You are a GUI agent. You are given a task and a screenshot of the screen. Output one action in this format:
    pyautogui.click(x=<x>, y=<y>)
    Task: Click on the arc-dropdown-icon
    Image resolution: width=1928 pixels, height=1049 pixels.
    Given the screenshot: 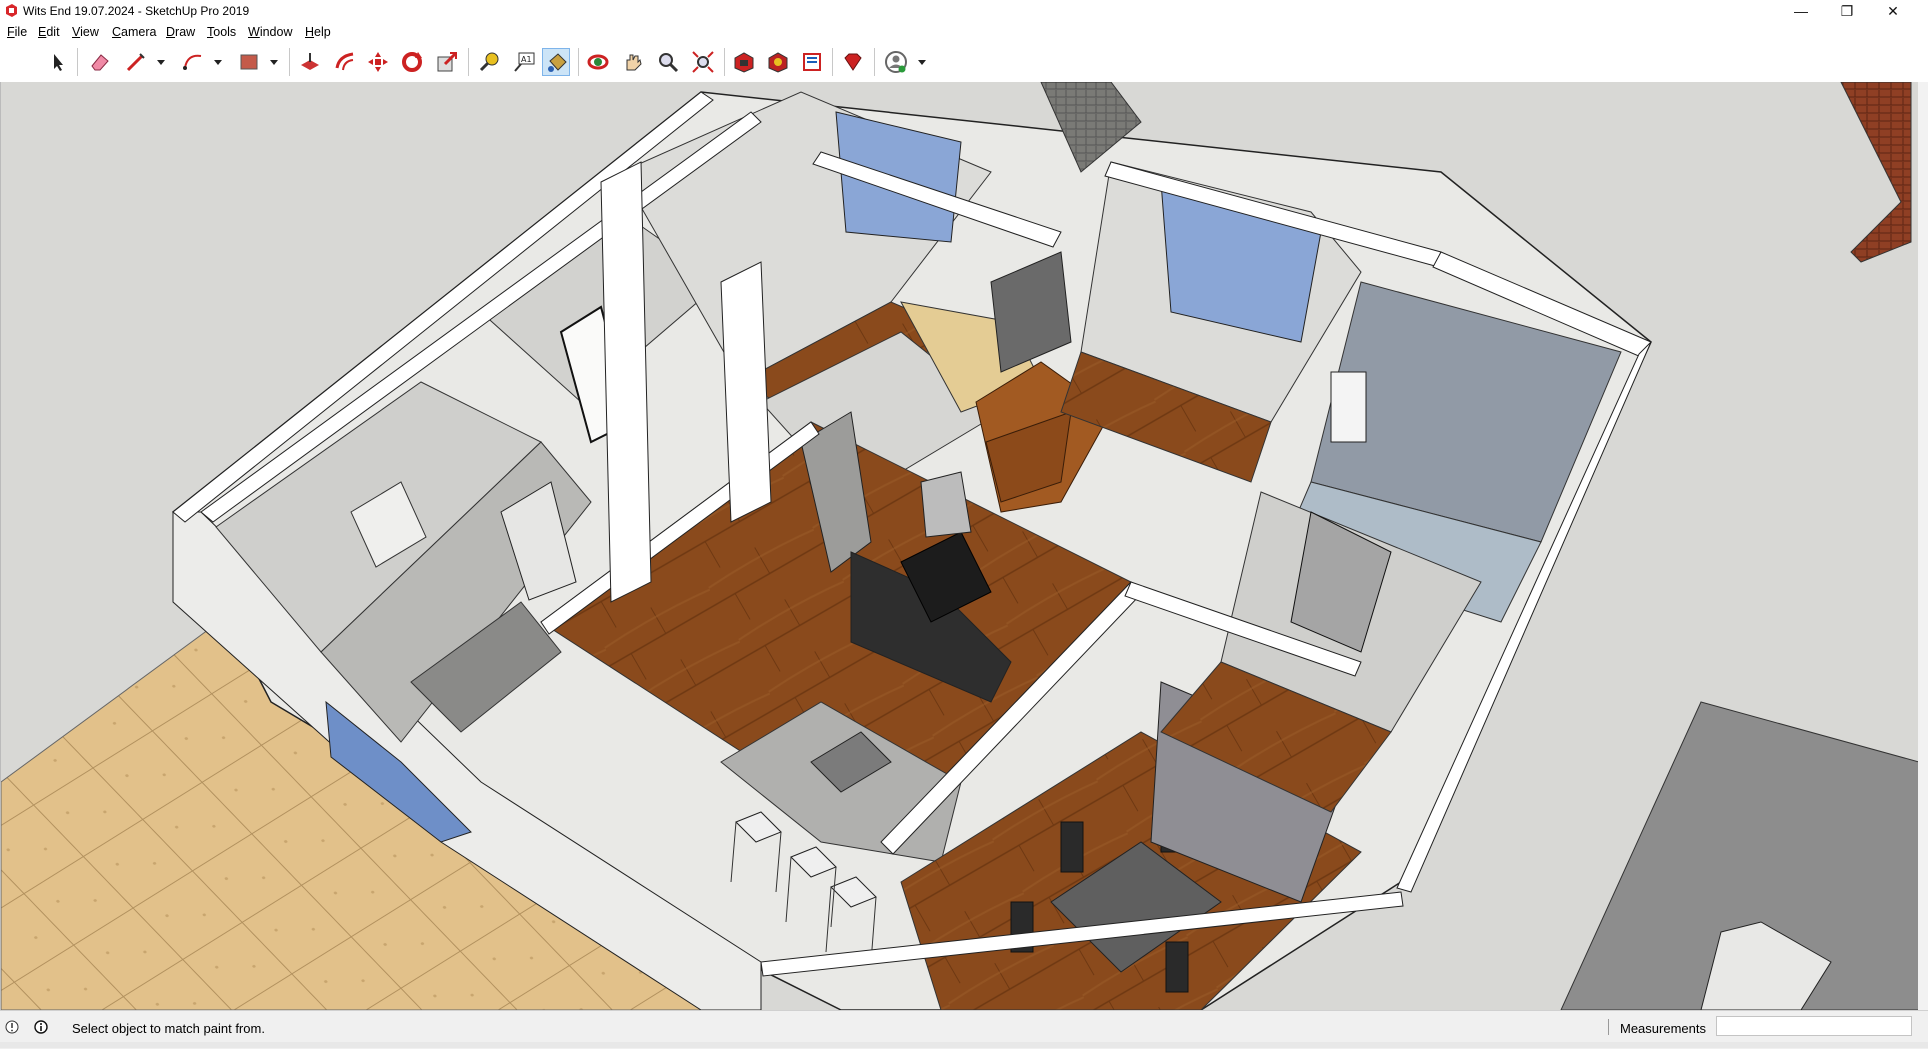 What is the action you would take?
    pyautogui.click(x=218, y=61)
    